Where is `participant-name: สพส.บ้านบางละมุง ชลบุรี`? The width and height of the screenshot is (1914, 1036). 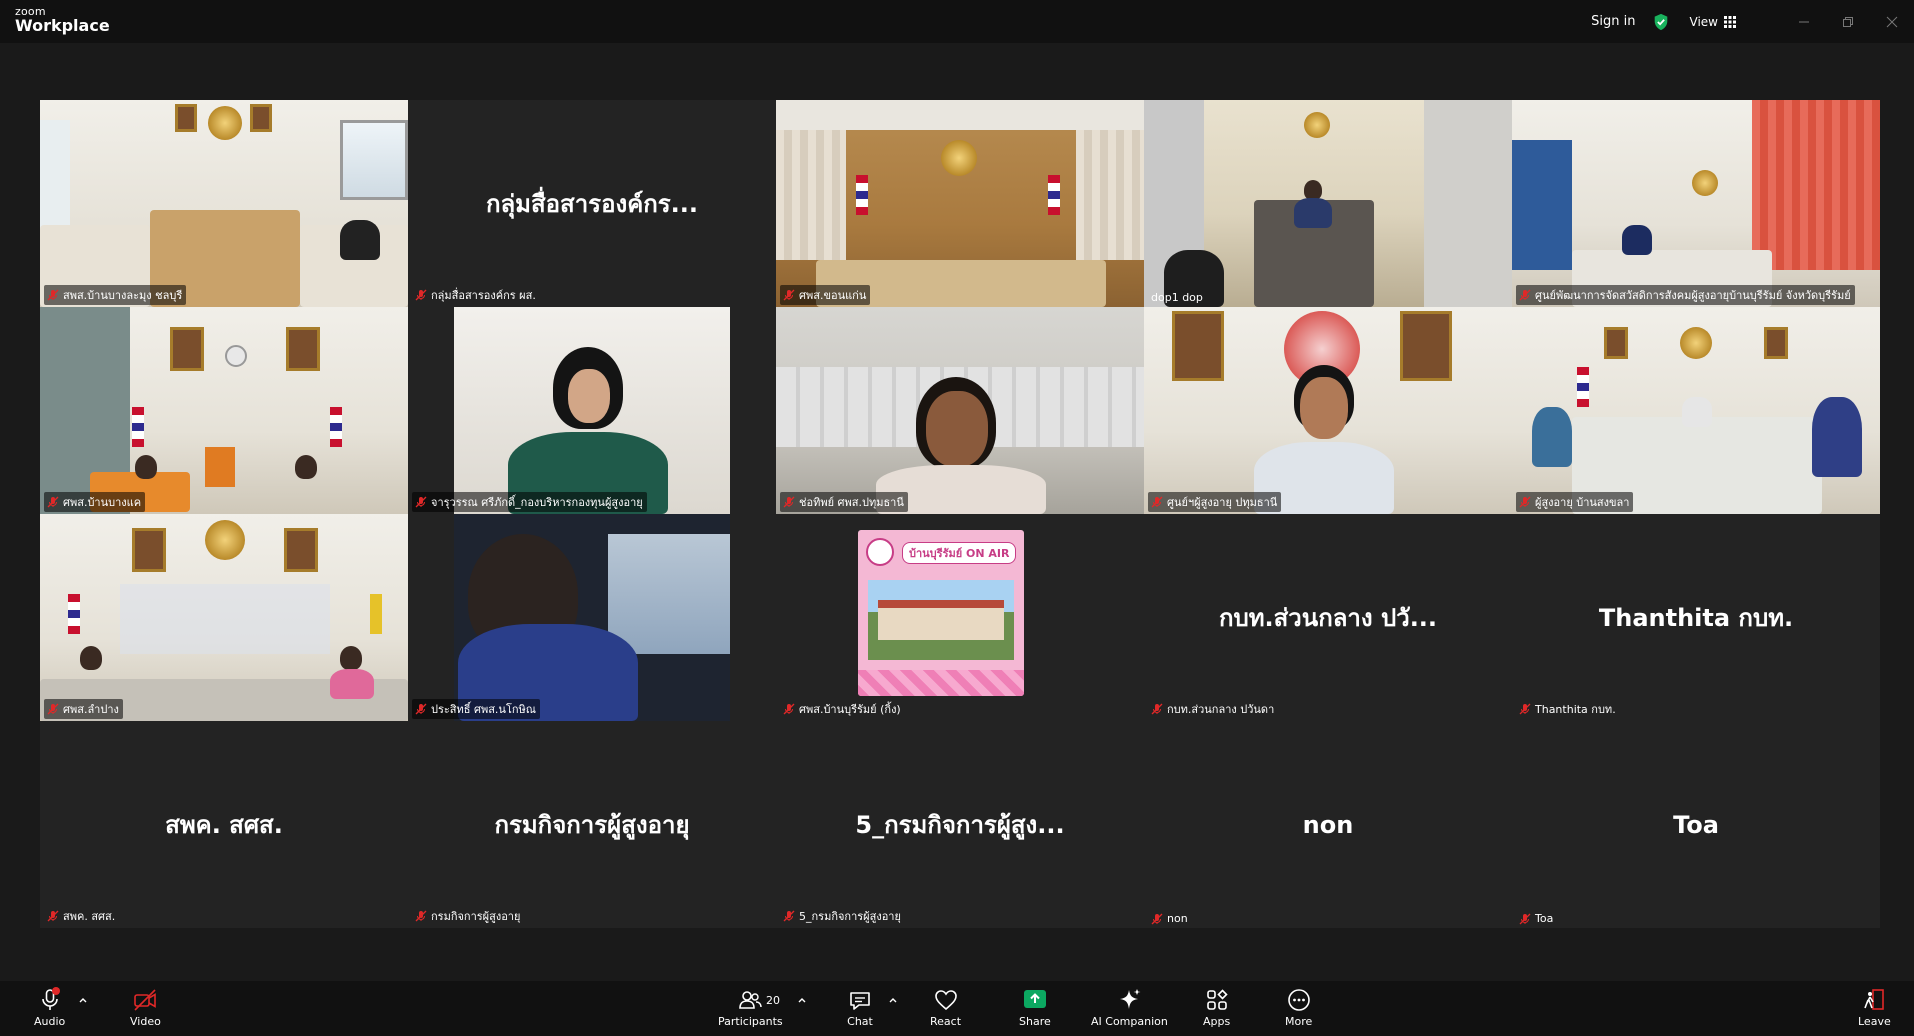 participant-name: สพส.บ้านบางละมุง ชลบุรี is located at coordinates (123, 295).